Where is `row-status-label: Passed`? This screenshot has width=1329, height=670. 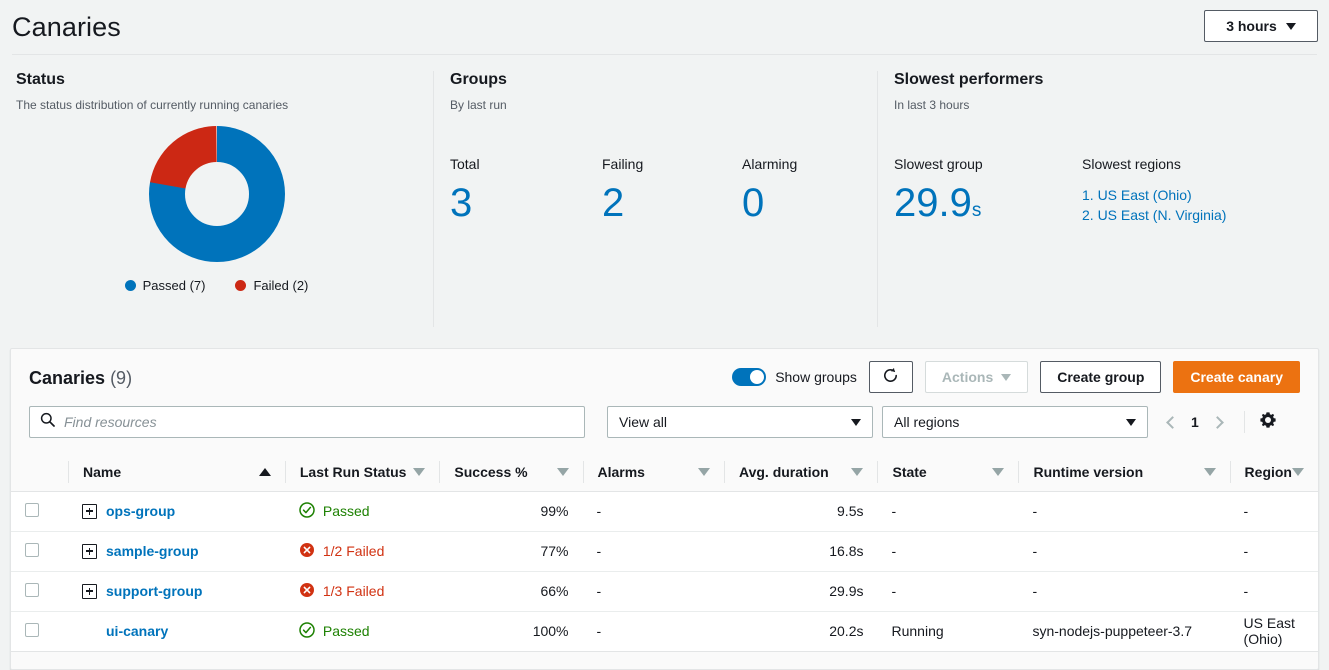 row-status-label: Passed is located at coordinates (346, 631).